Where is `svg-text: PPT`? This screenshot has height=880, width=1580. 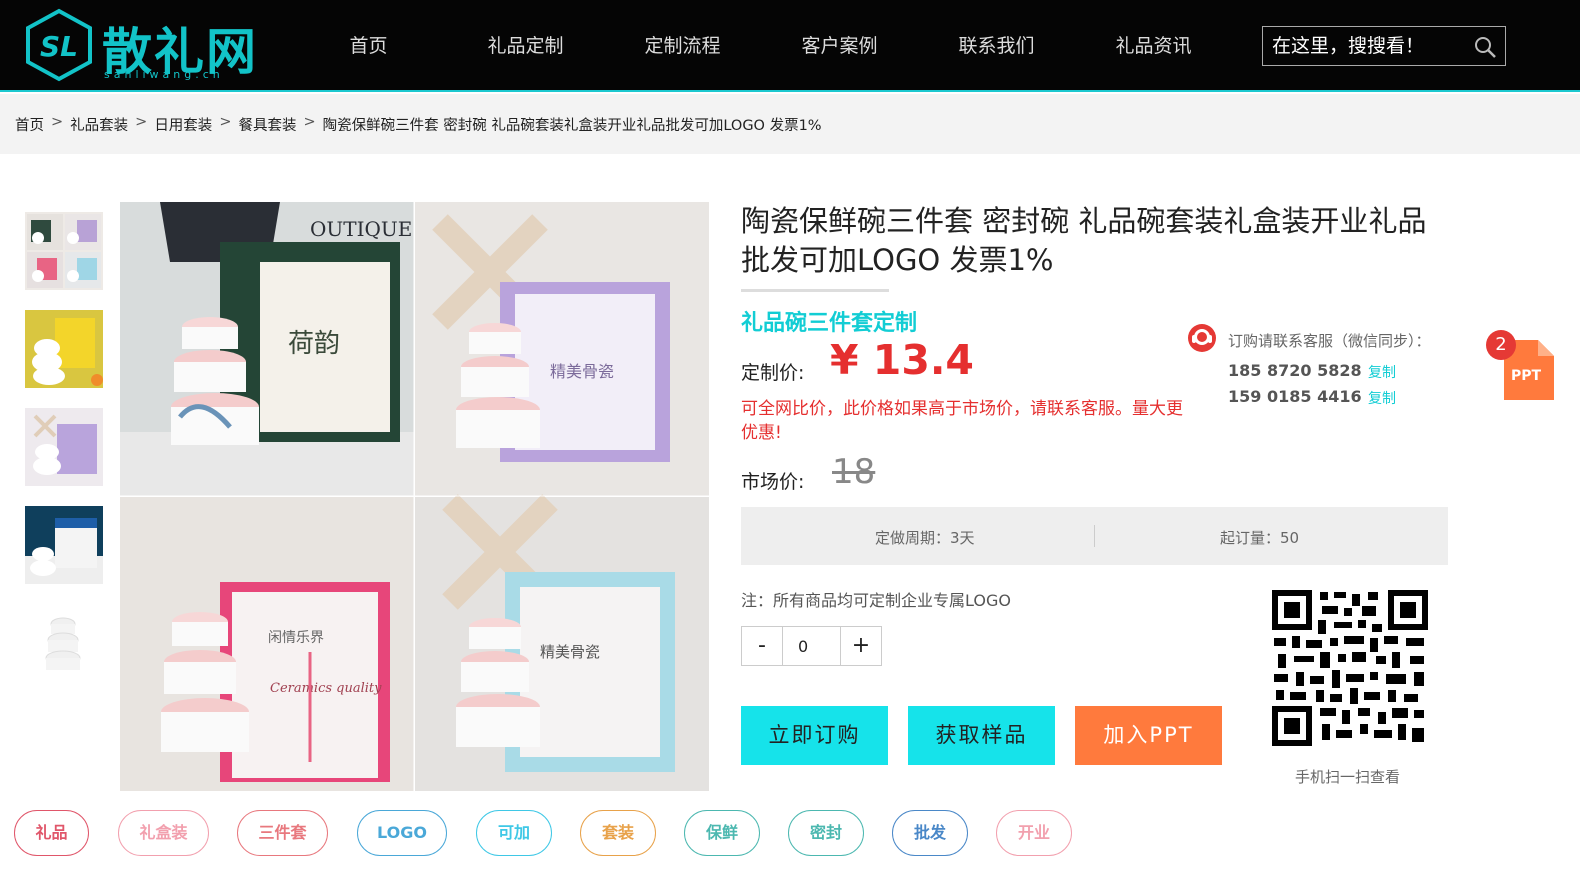
svg-text: PPT is located at coordinates (1526, 376).